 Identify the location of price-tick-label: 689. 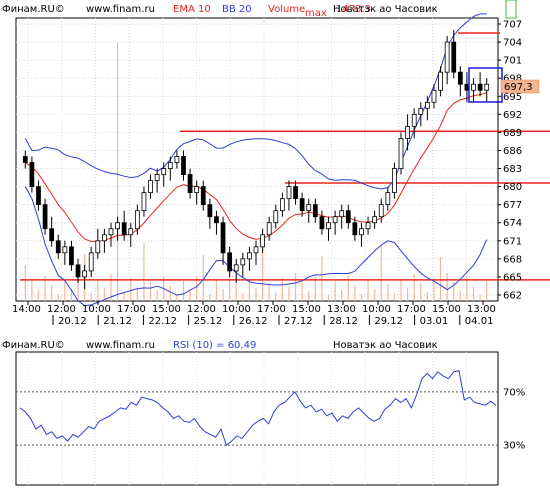
(512, 133).